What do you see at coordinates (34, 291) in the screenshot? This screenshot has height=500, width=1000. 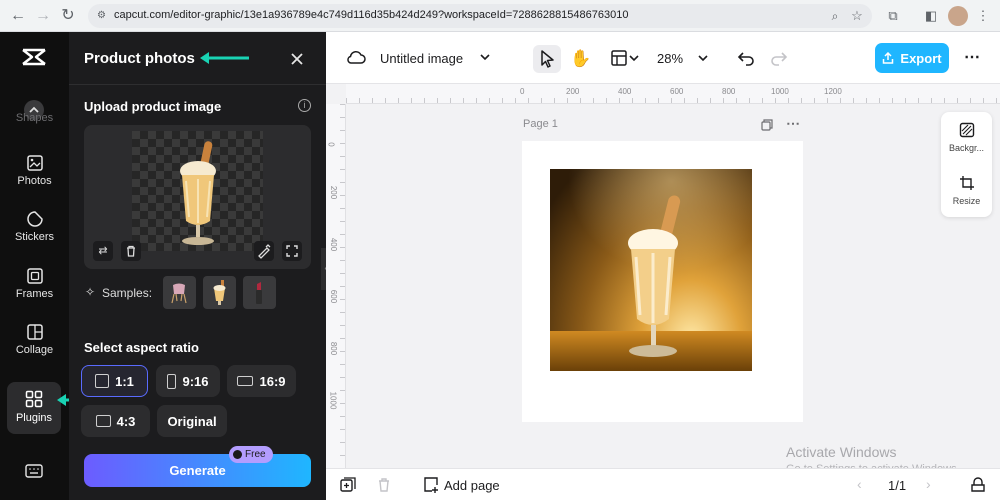 I see `rail-item-frames: Frames` at bounding box center [34, 291].